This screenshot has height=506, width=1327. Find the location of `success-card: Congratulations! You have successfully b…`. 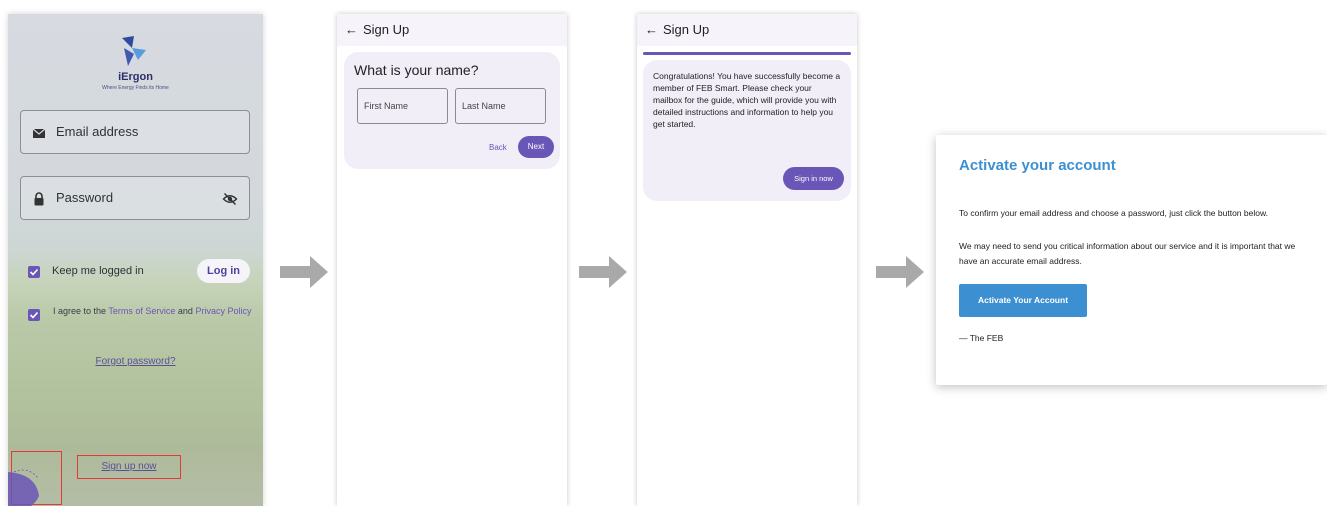

success-card: Congratulations! You have successfully b… is located at coordinates (747, 130).